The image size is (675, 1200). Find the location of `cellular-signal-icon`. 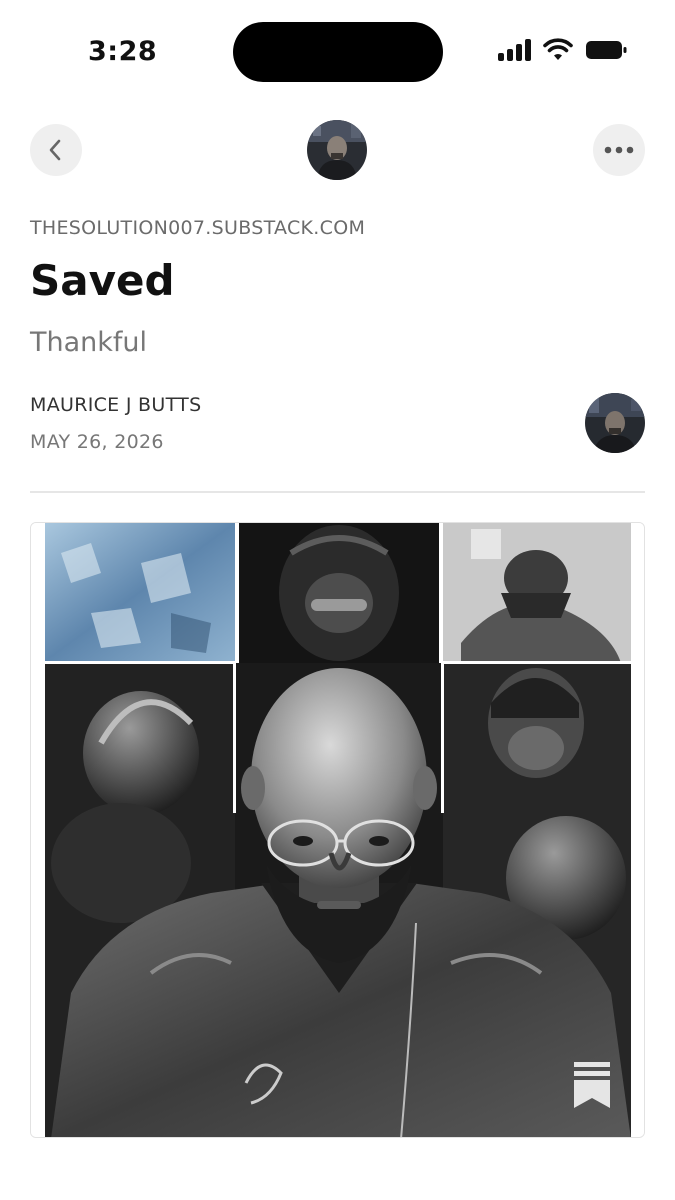

cellular-signal-icon is located at coordinates (514, 50).